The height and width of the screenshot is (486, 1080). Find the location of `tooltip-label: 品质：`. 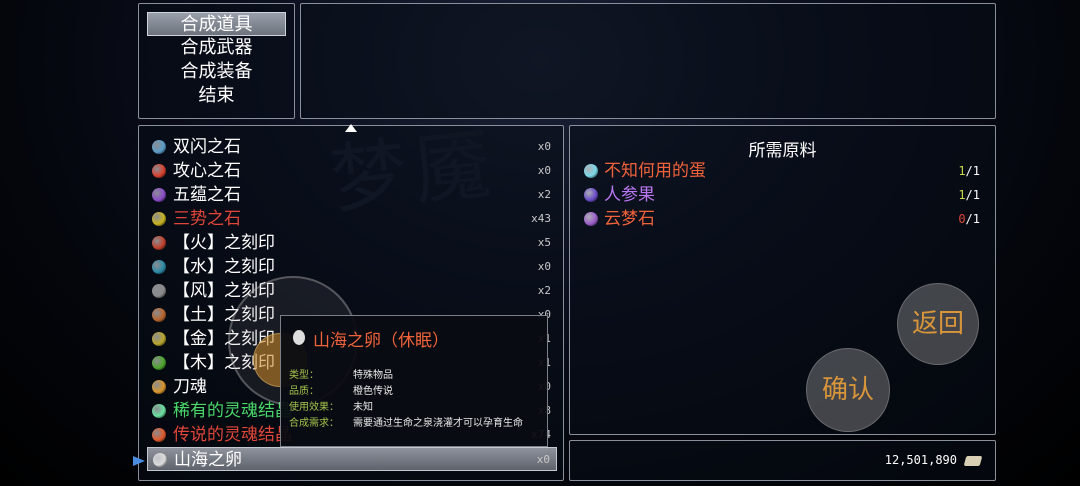

tooltip-label: 品质： is located at coordinates (304, 391).